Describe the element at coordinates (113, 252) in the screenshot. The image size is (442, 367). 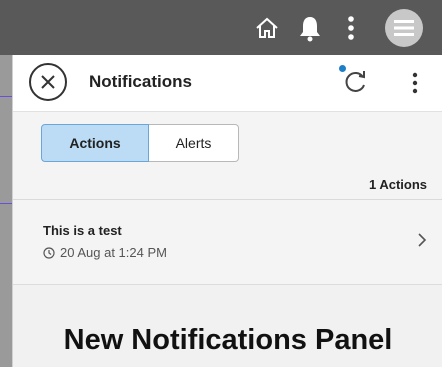
I see `notification-time-text: 20 Aug at 1:24 PM` at that location.